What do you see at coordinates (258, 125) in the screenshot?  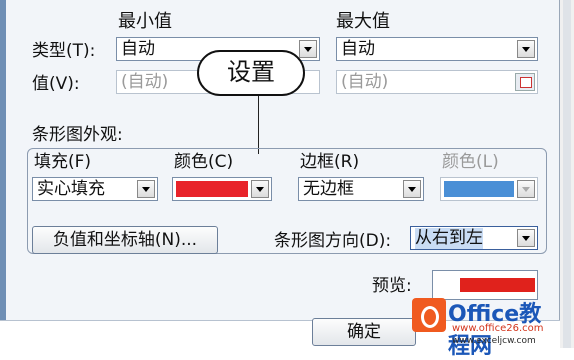 I see `callout-leader-line` at bounding box center [258, 125].